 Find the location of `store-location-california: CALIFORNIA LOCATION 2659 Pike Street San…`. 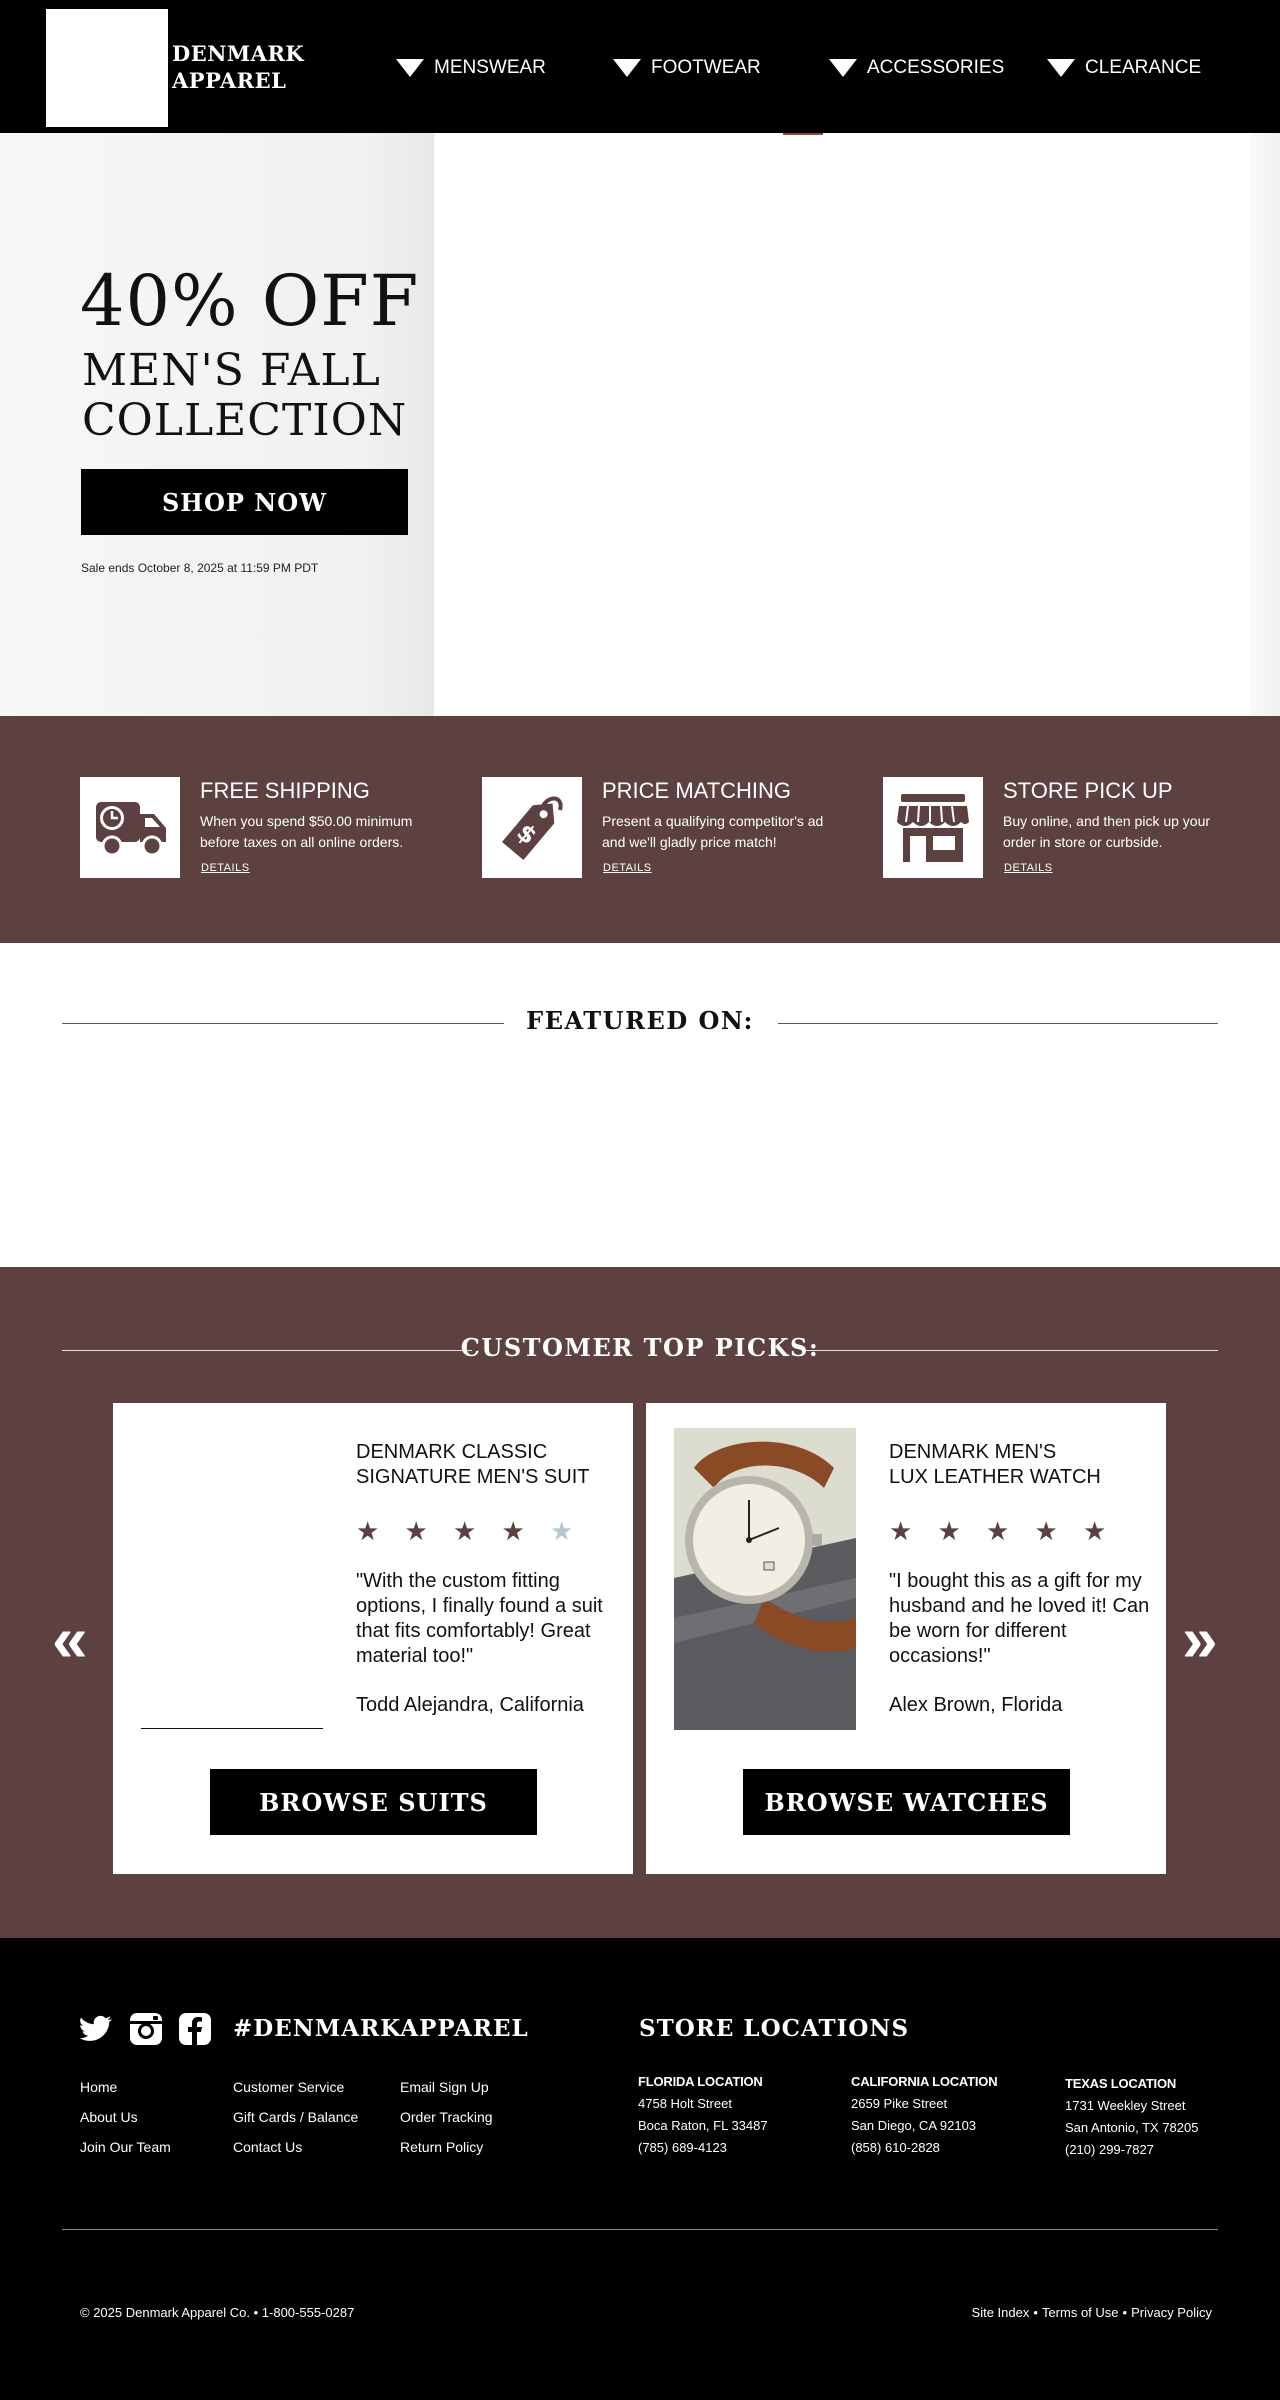

store-location-california: CALIFORNIA LOCATION 2659 Pike Street San… is located at coordinates (951, 2115).